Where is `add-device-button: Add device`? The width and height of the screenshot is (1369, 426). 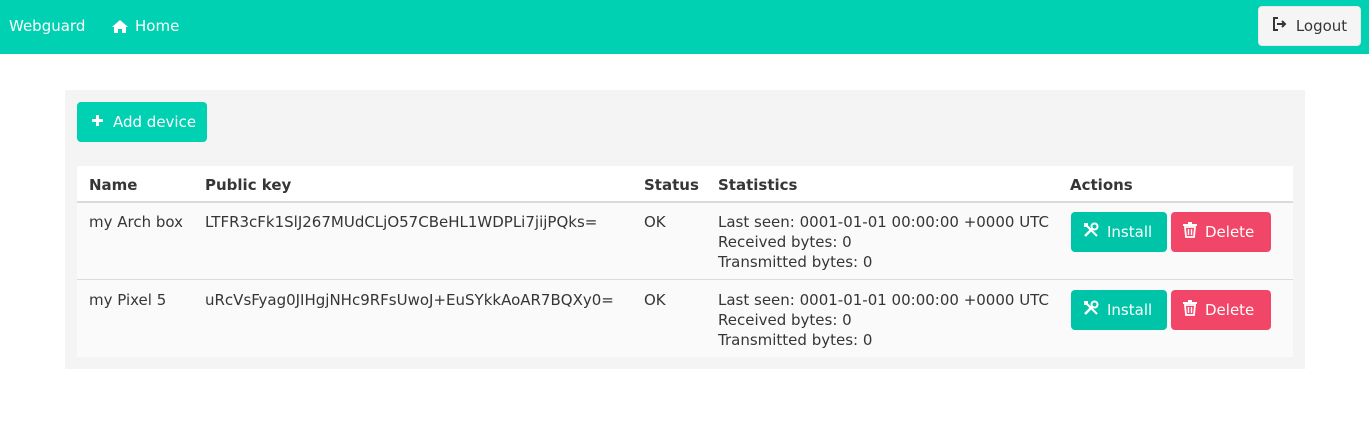
add-device-button: Add device is located at coordinates (142, 122).